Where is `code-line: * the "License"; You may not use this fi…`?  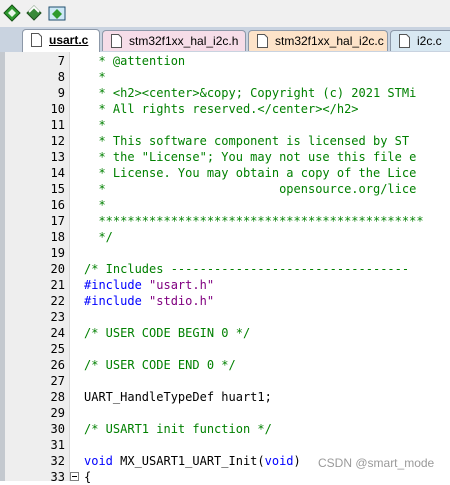 code-line: * the "License"; You may not use this fi… is located at coordinates (250, 157).